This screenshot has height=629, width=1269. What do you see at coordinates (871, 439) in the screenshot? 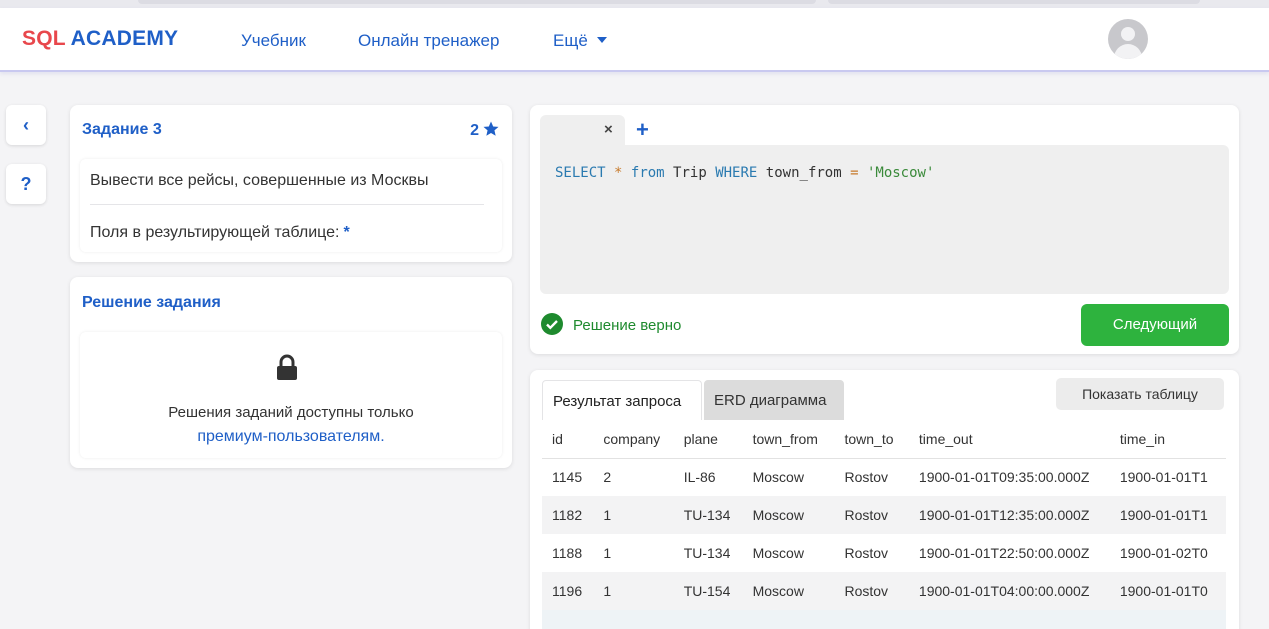
I see `column-header: town_to` at bounding box center [871, 439].